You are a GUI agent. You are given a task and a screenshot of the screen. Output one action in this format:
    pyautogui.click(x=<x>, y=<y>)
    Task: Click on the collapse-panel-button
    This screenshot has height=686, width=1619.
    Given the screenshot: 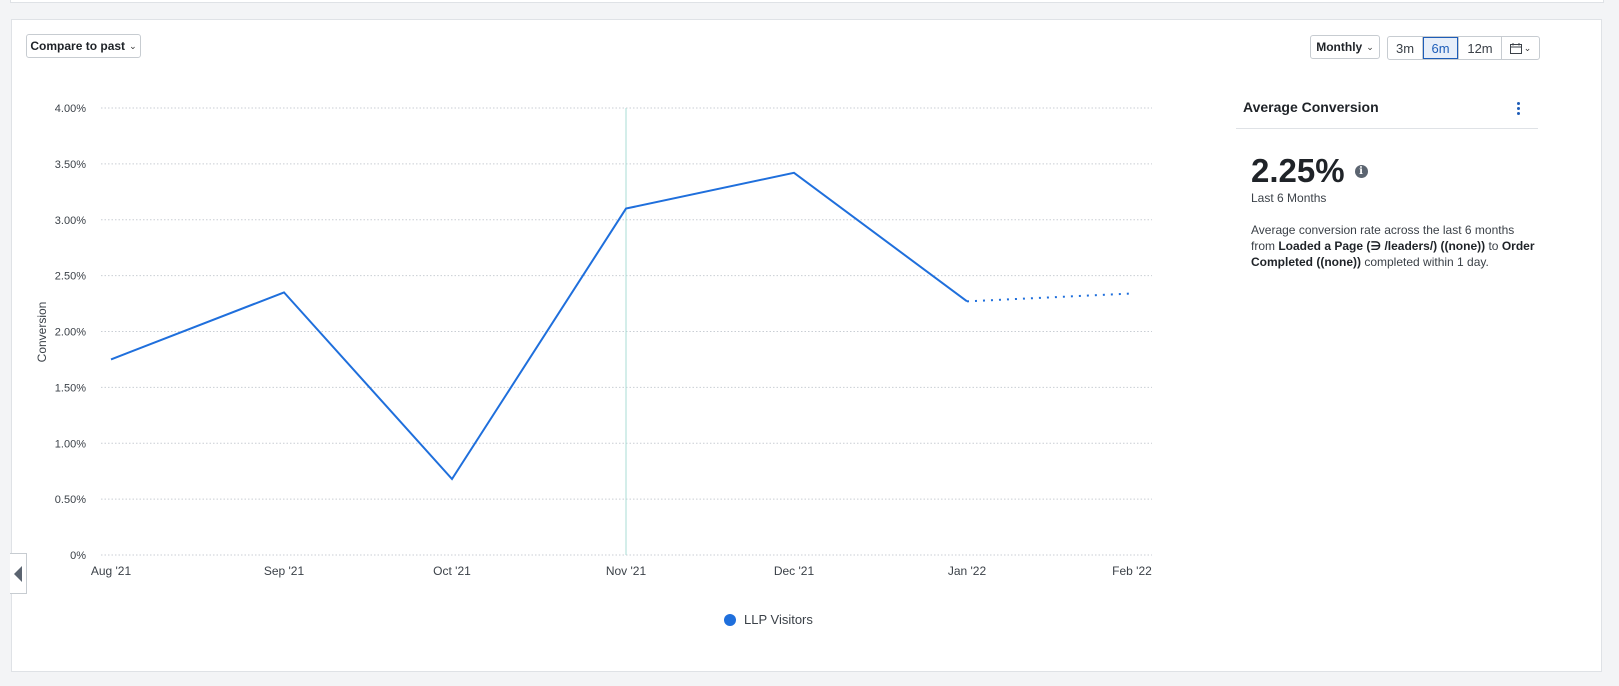 What is the action you would take?
    pyautogui.click(x=18, y=573)
    